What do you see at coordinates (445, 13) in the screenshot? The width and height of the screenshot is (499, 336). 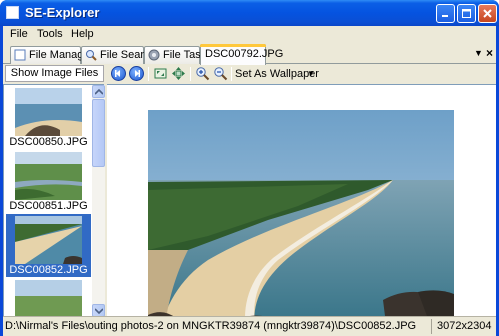 I see `minimize-button` at bounding box center [445, 13].